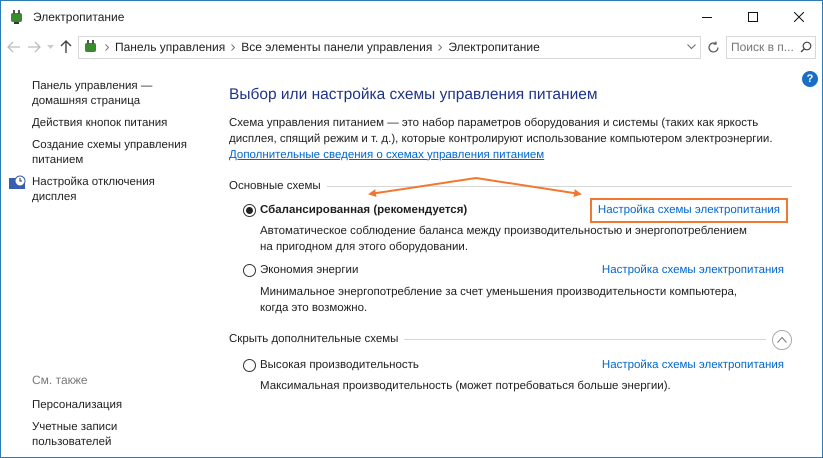 The image size is (823, 458). I want to click on help-button: ?, so click(810, 79).